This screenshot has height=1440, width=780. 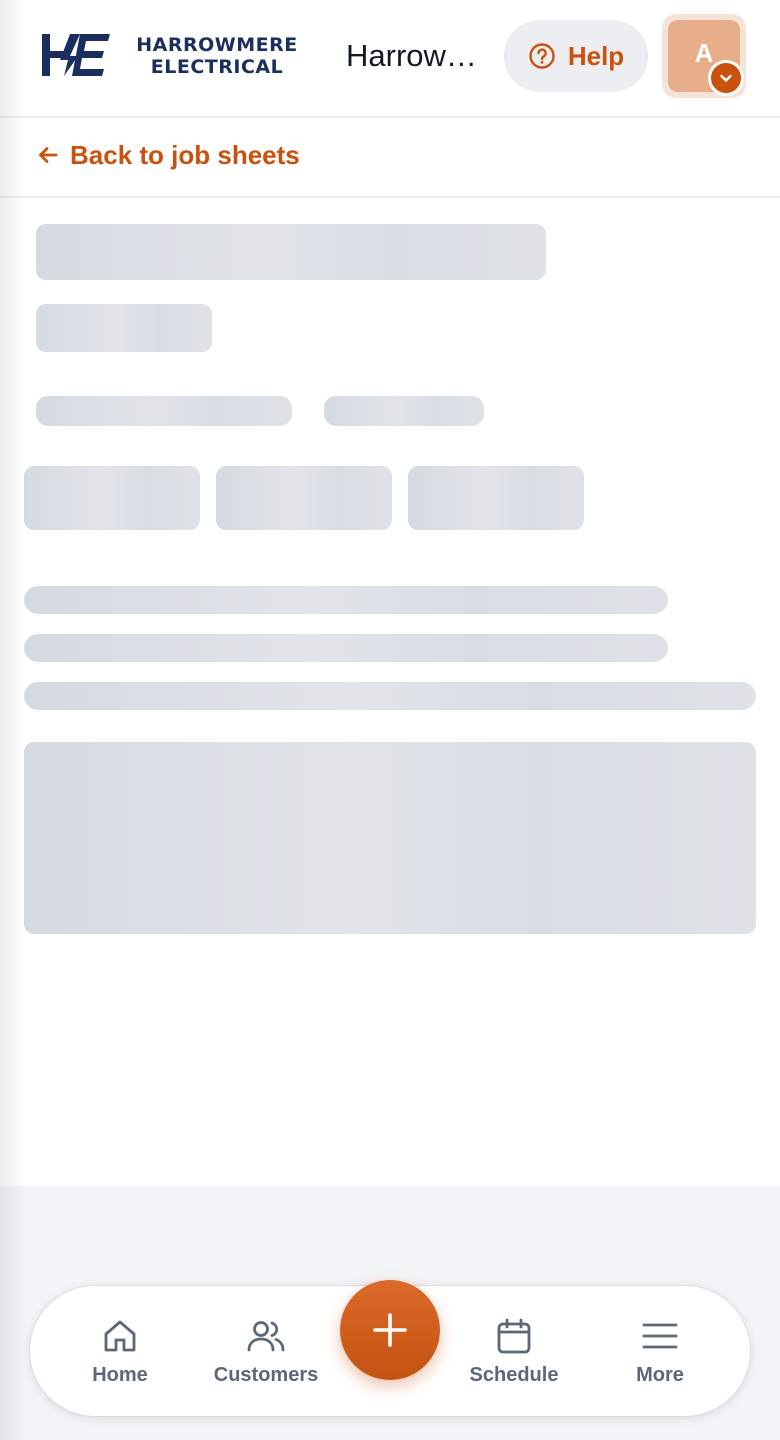 I want to click on logo-line-1: HARROWMERE, so click(x=217, y=45).